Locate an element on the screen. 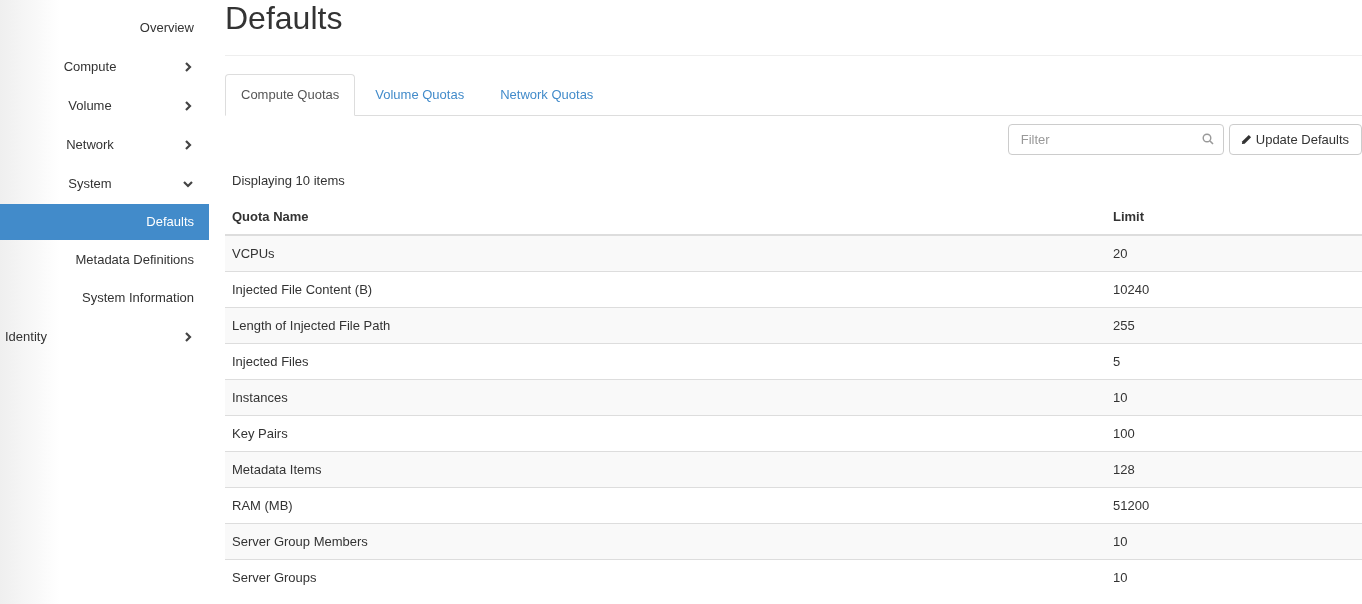  sidebar-item: Defaults is located at coordinates (104, 222).